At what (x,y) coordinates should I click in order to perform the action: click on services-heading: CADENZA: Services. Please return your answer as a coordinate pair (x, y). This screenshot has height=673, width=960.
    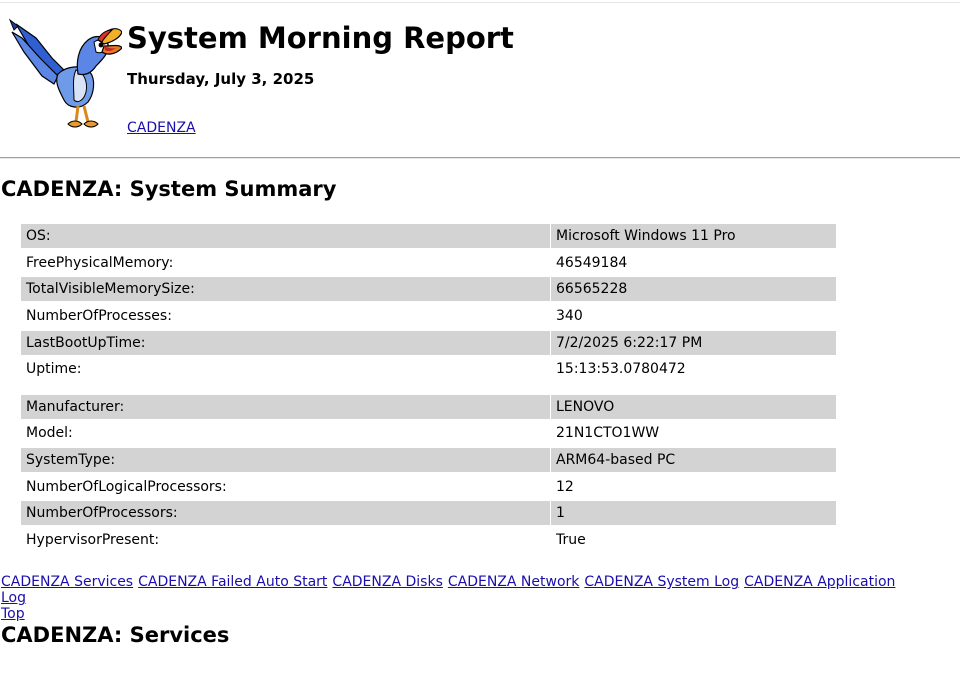
    Looking at the image, I should click on (115, 635).